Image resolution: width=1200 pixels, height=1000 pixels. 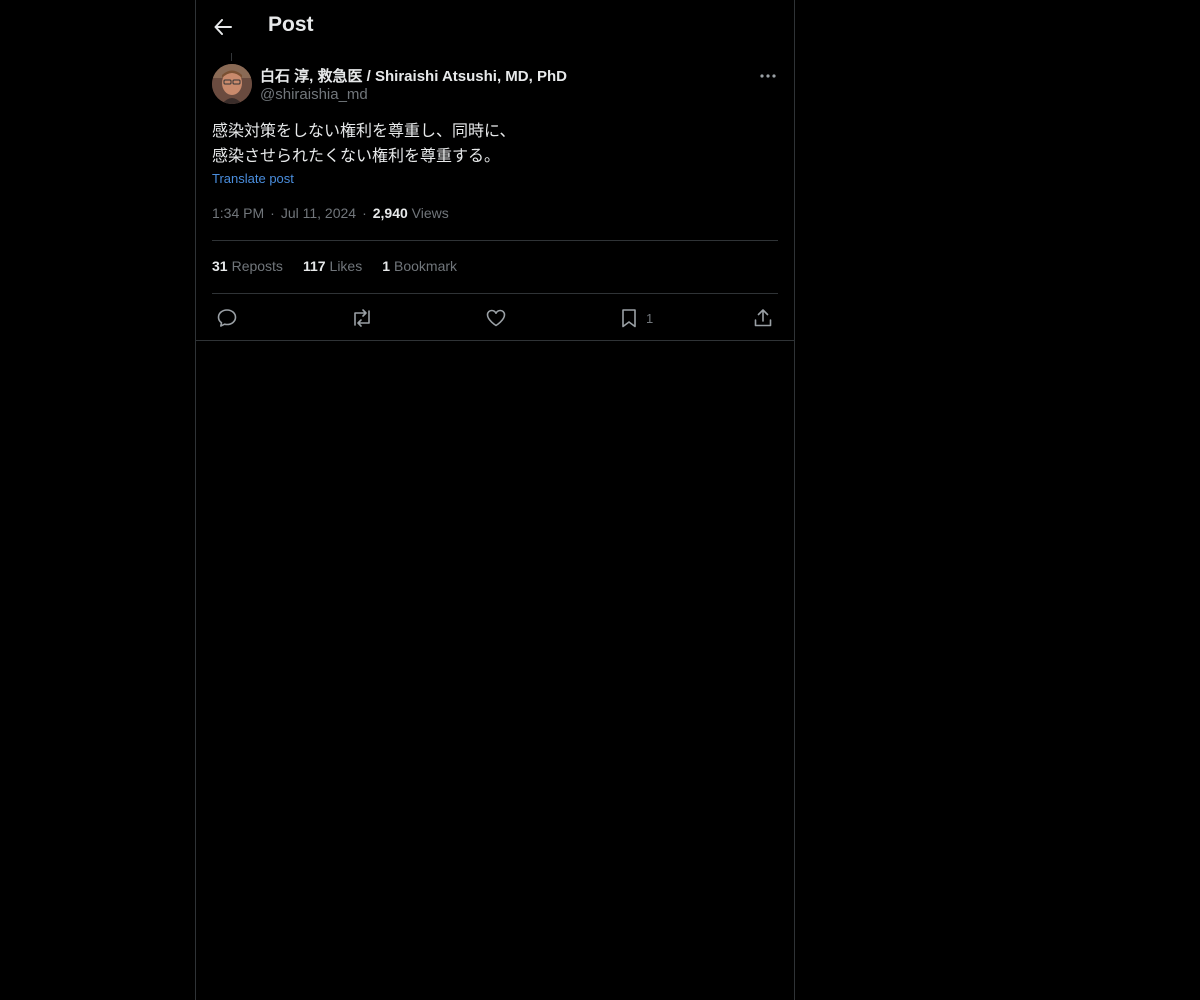 I want to click on share-button, so click(x=763, y=318).